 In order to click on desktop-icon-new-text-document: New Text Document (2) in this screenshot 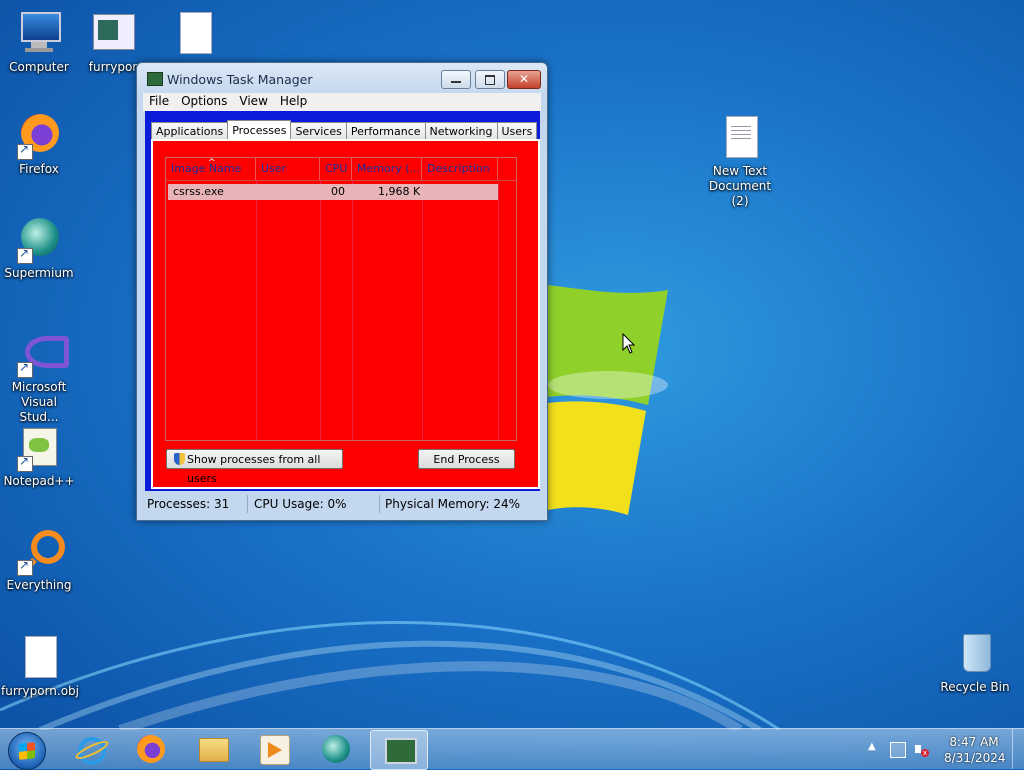, I will do `click(740, 161)`.